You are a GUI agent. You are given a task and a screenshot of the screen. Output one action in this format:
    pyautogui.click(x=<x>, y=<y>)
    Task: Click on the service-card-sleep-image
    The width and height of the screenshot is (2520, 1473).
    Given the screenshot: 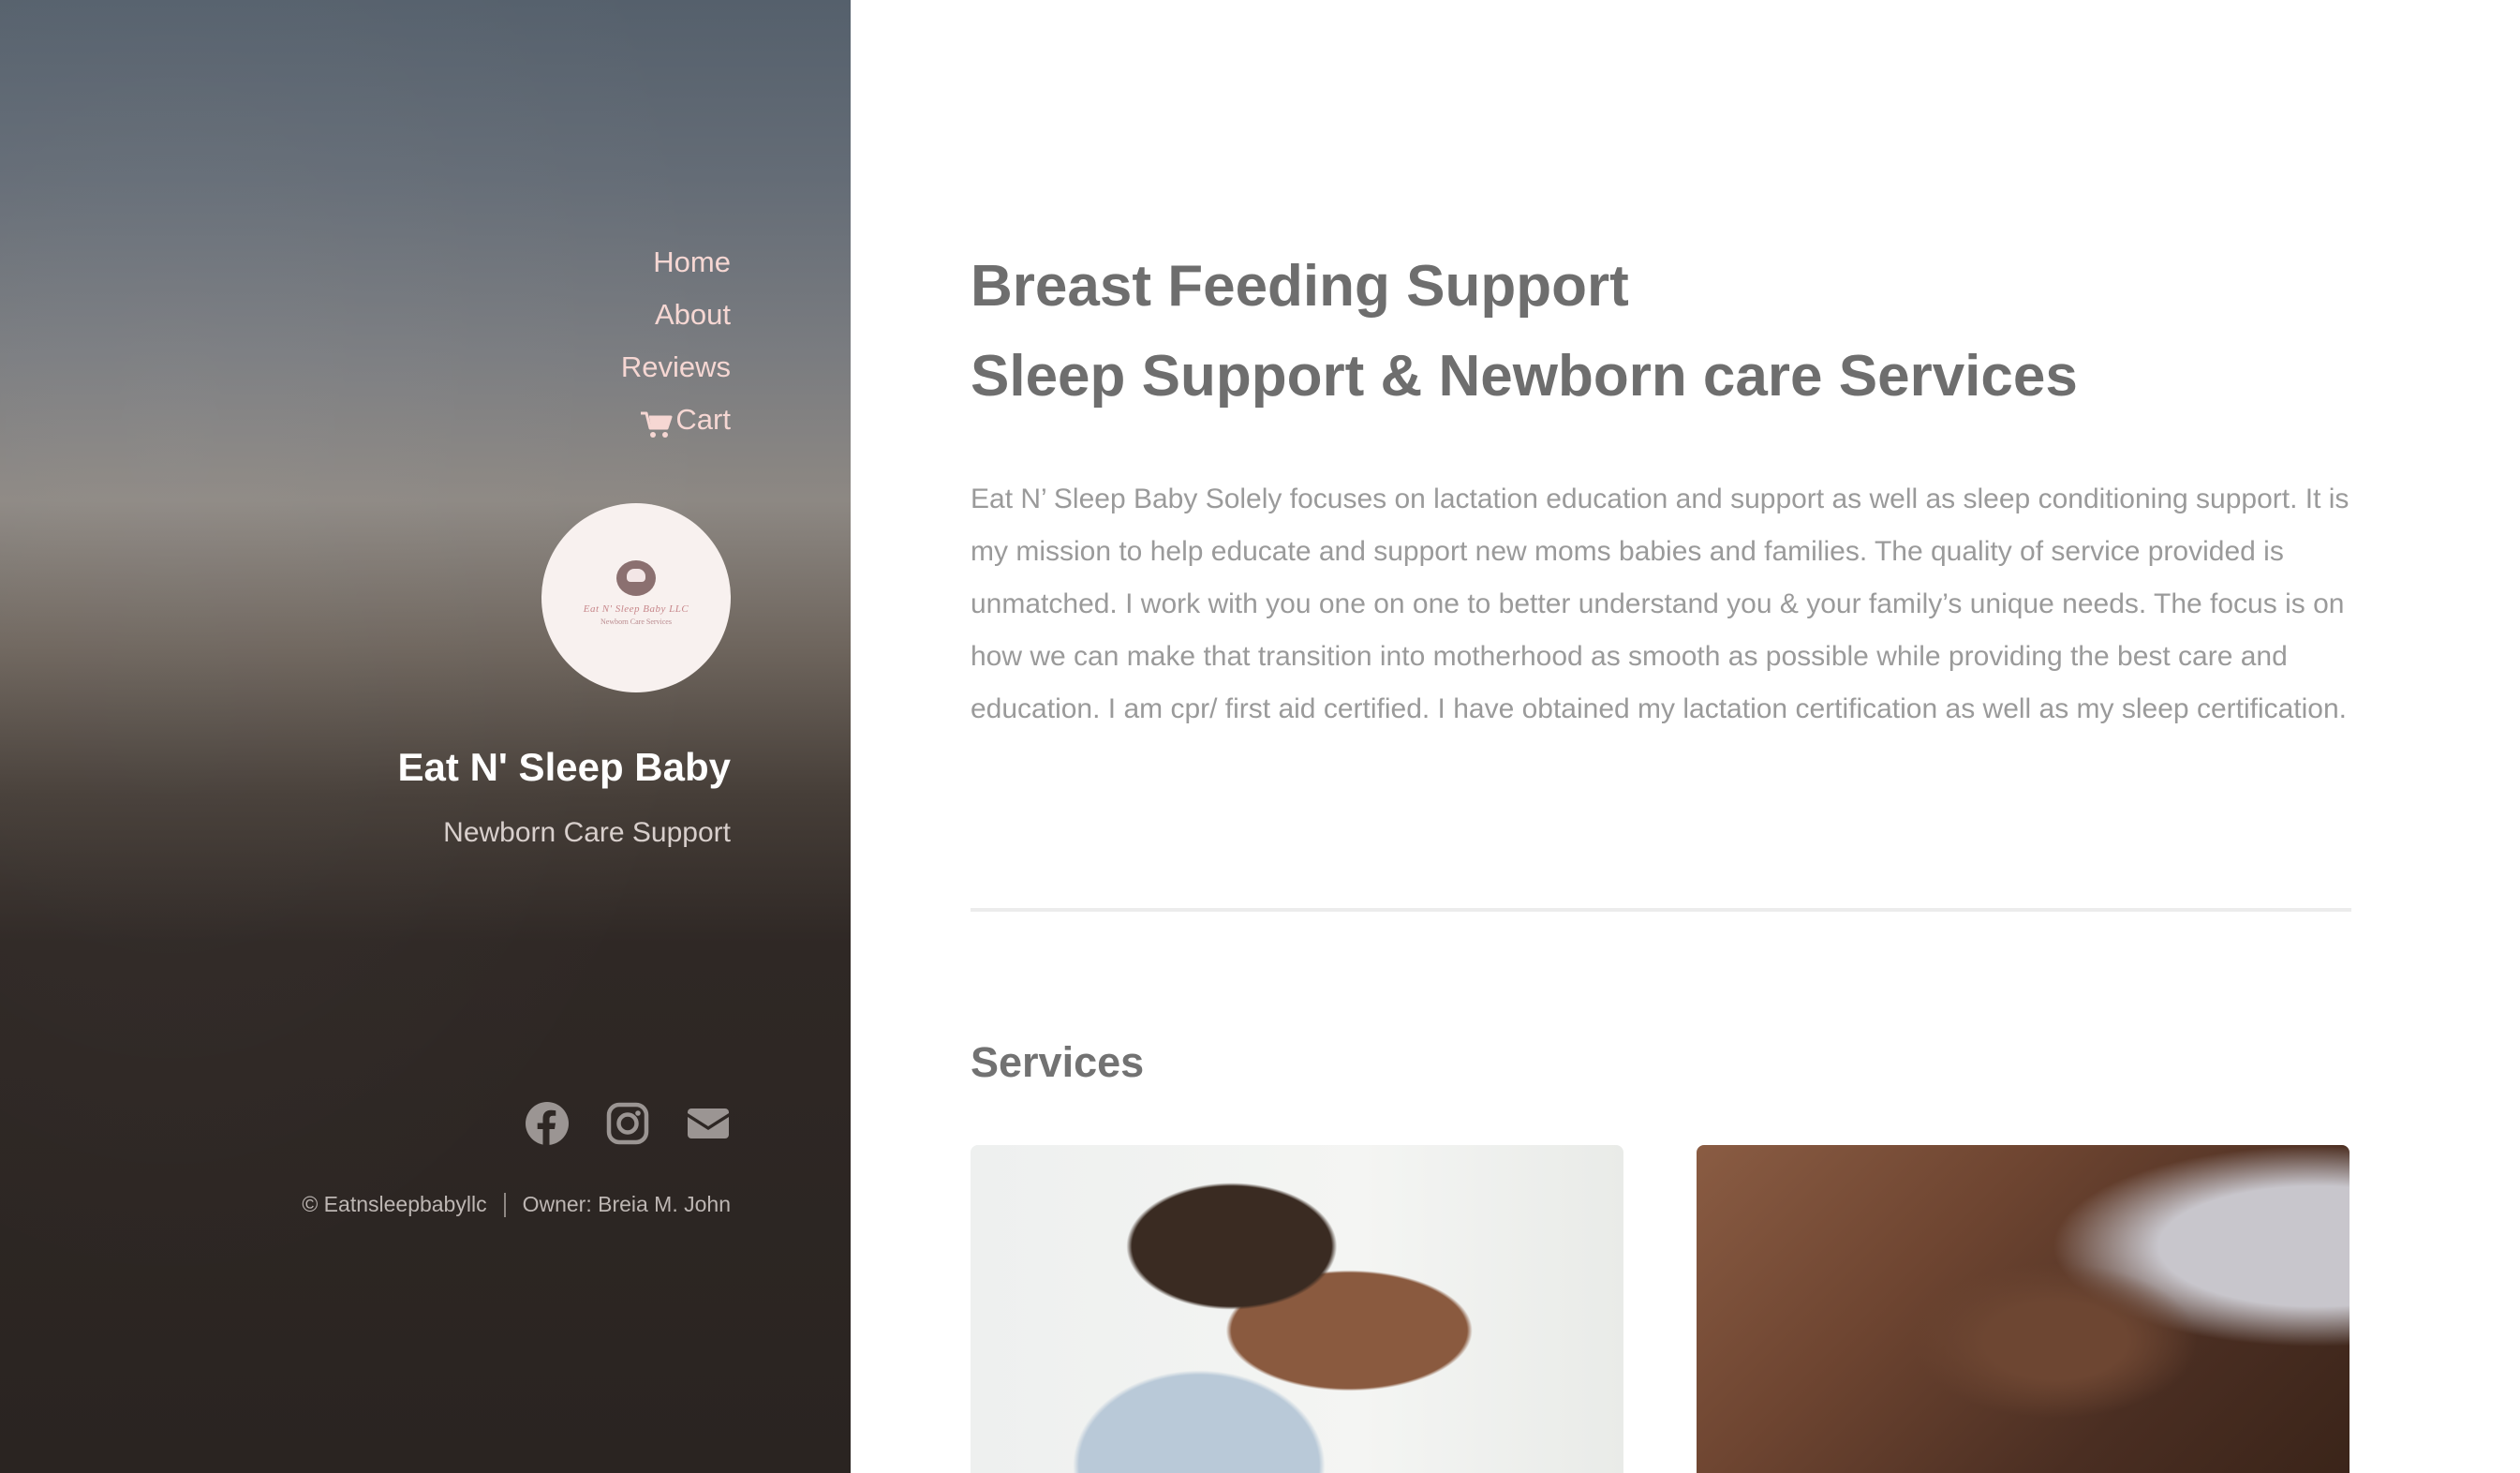 What is the action you would take?
    pyautogui.click(x=2023, y=1309)
    